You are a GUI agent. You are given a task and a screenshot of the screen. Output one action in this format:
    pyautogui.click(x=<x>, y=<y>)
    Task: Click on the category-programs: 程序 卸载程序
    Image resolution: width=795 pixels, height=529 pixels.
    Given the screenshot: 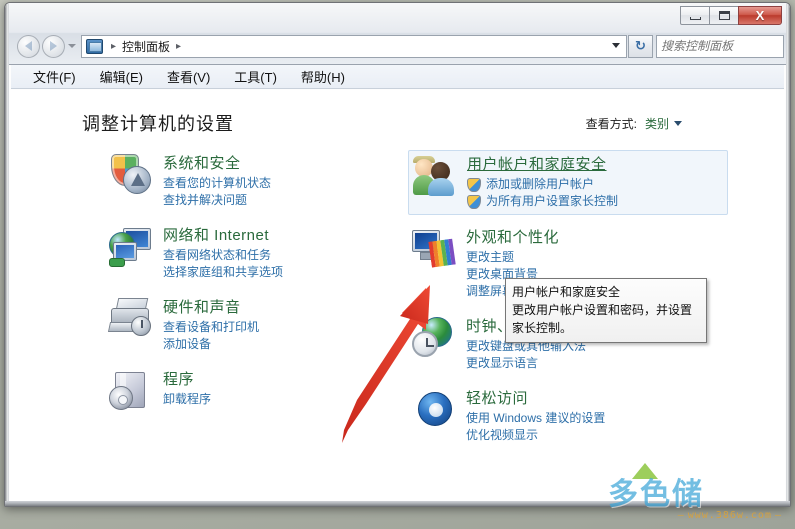 What is the action you would take?
    pyautogui.click(x=255, y=395)
    